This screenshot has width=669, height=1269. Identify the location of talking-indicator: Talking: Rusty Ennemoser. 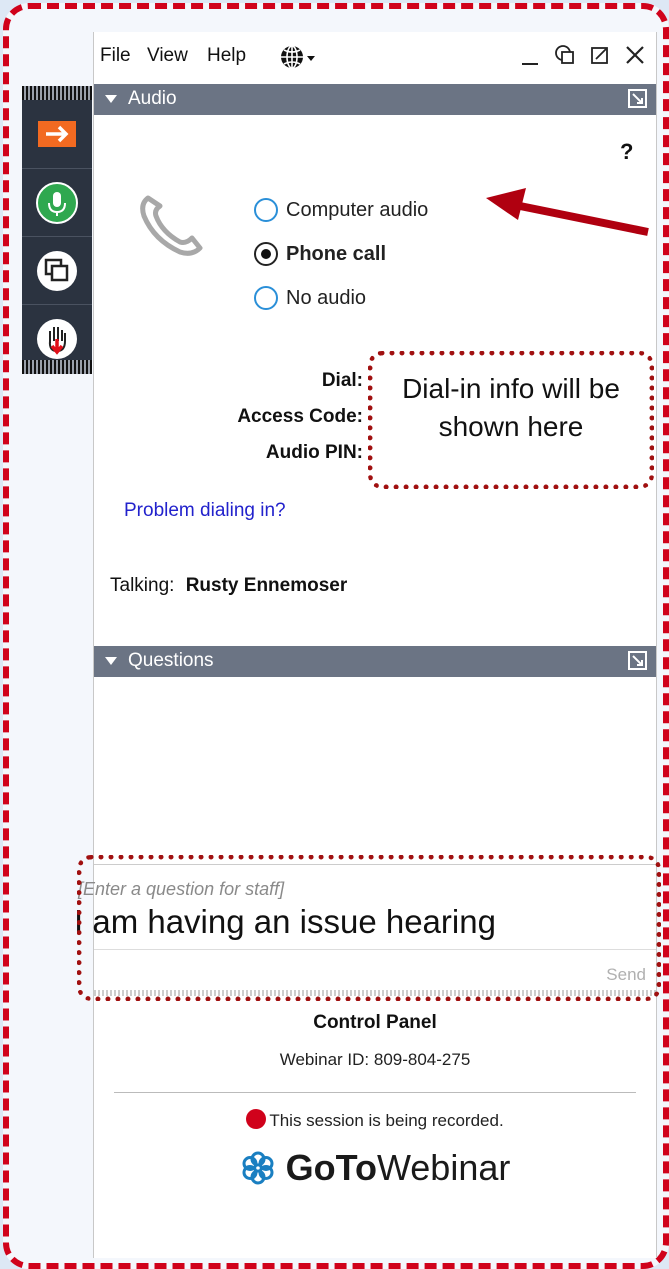
(228, 586).